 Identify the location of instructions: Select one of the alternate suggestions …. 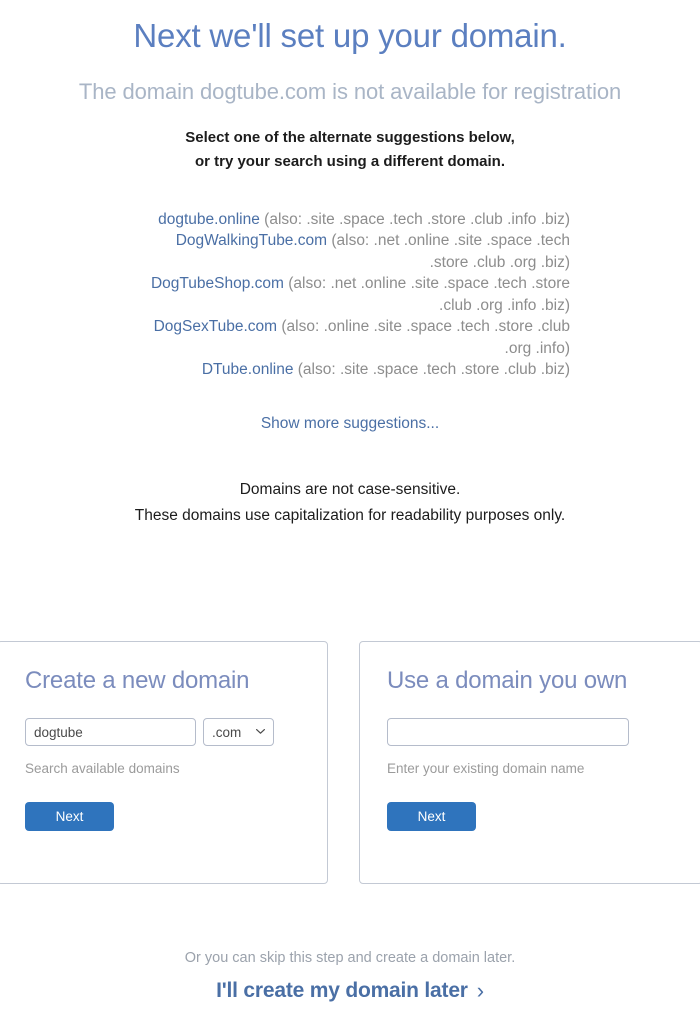
(350, 138).